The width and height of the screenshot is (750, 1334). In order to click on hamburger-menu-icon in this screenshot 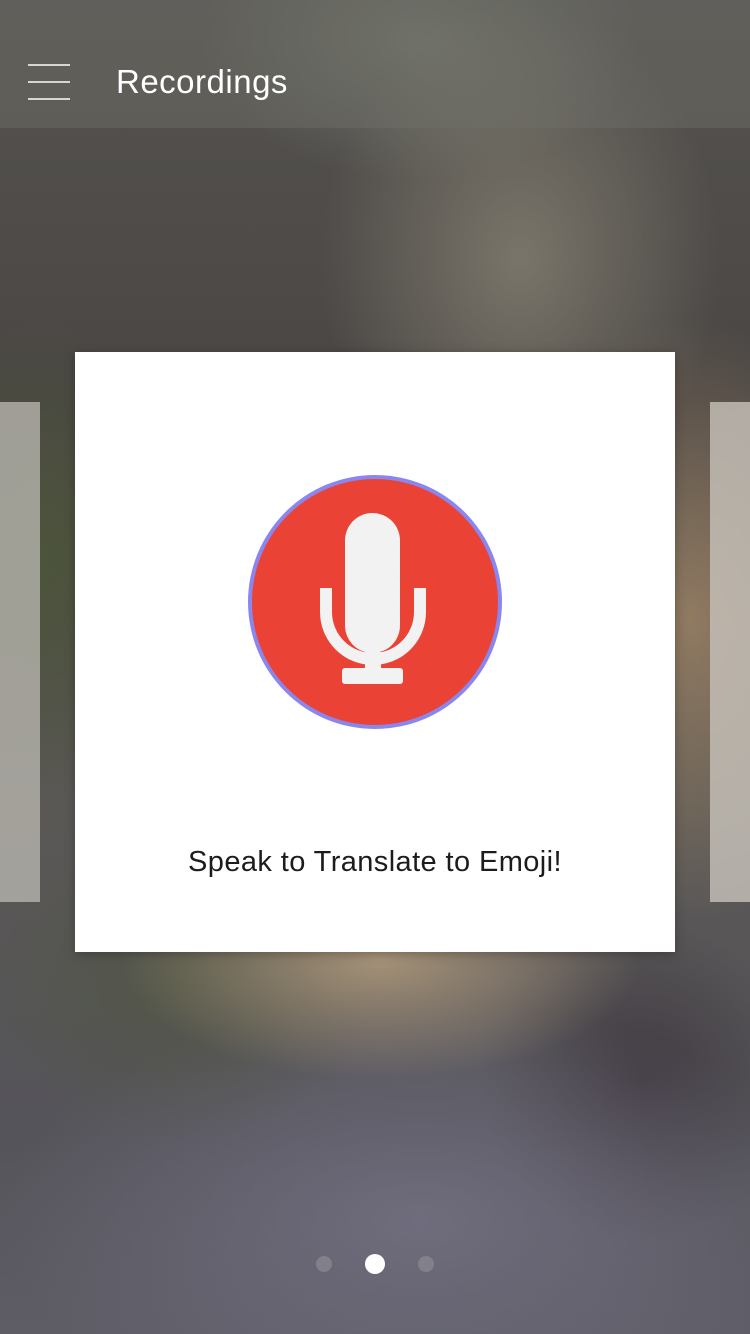, I will do `click(50, 83)`.